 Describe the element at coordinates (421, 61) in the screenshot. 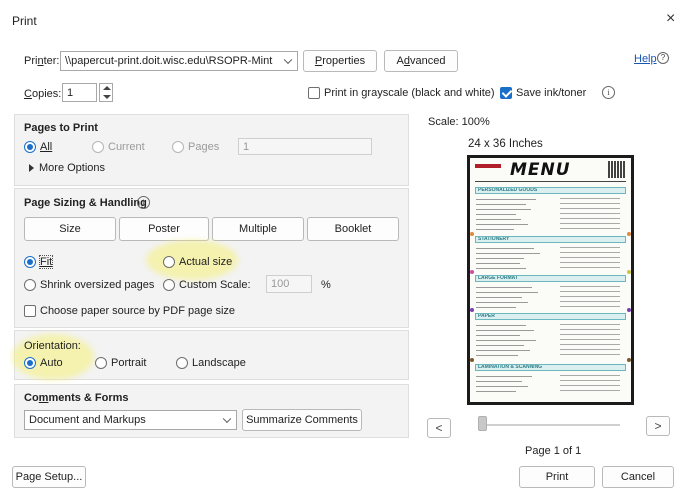

I see `advanced-button: Ad vanced` at that location.